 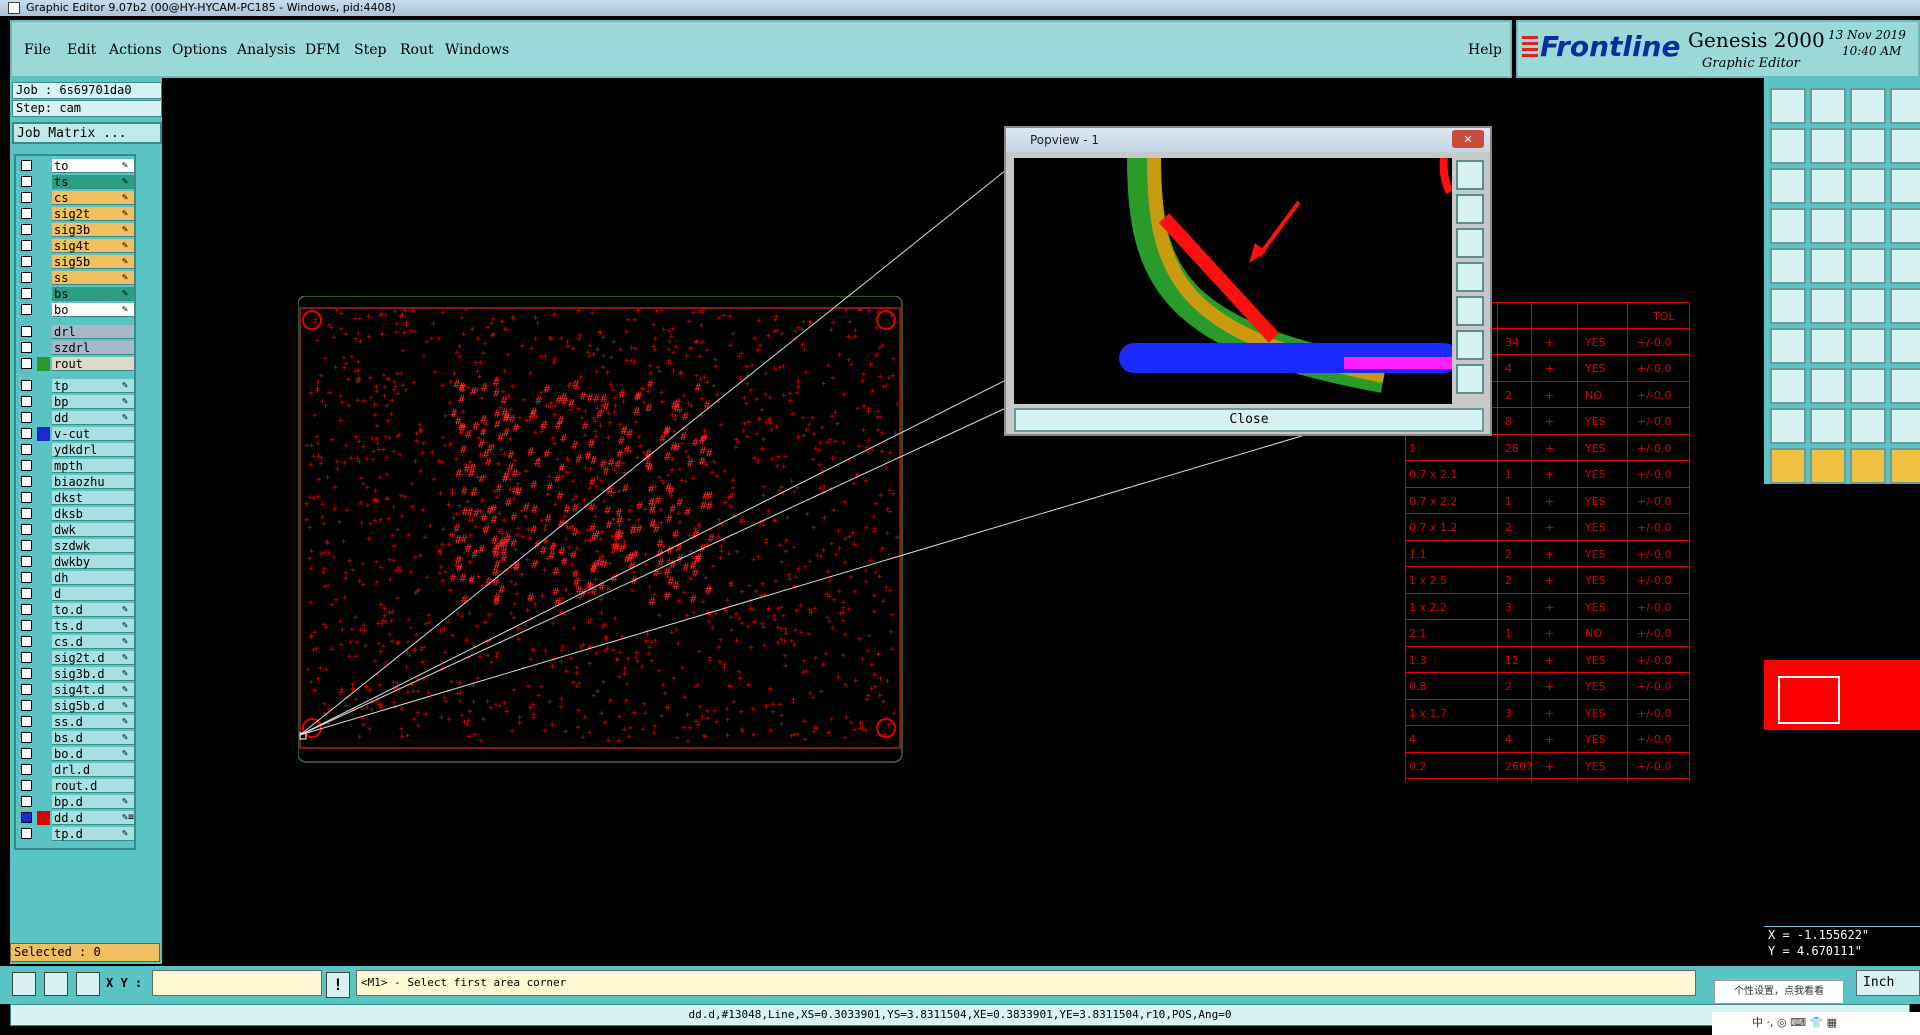 What do you see at coordinates (76, 674) in the screenshot?
I see `layer-row: sig3b.d ✎` at bounding box center [76, 674].